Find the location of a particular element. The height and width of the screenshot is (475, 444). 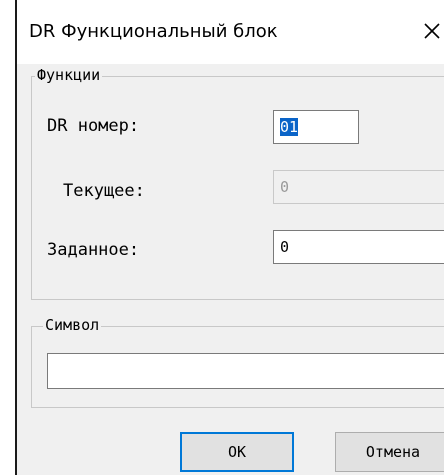

cancel-button: Отмена is located at coordinates (389, 452).